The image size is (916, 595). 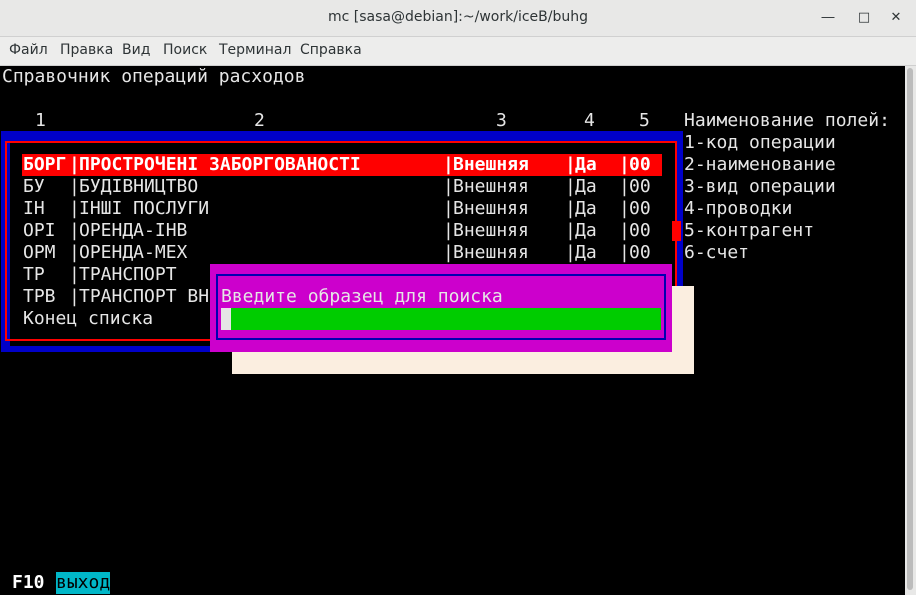 What do you see at coordinates (133, 252) in the screenshot?
I see `cell-name: ОРЕНДА-МЕХ` at bounding box center [133, 252].